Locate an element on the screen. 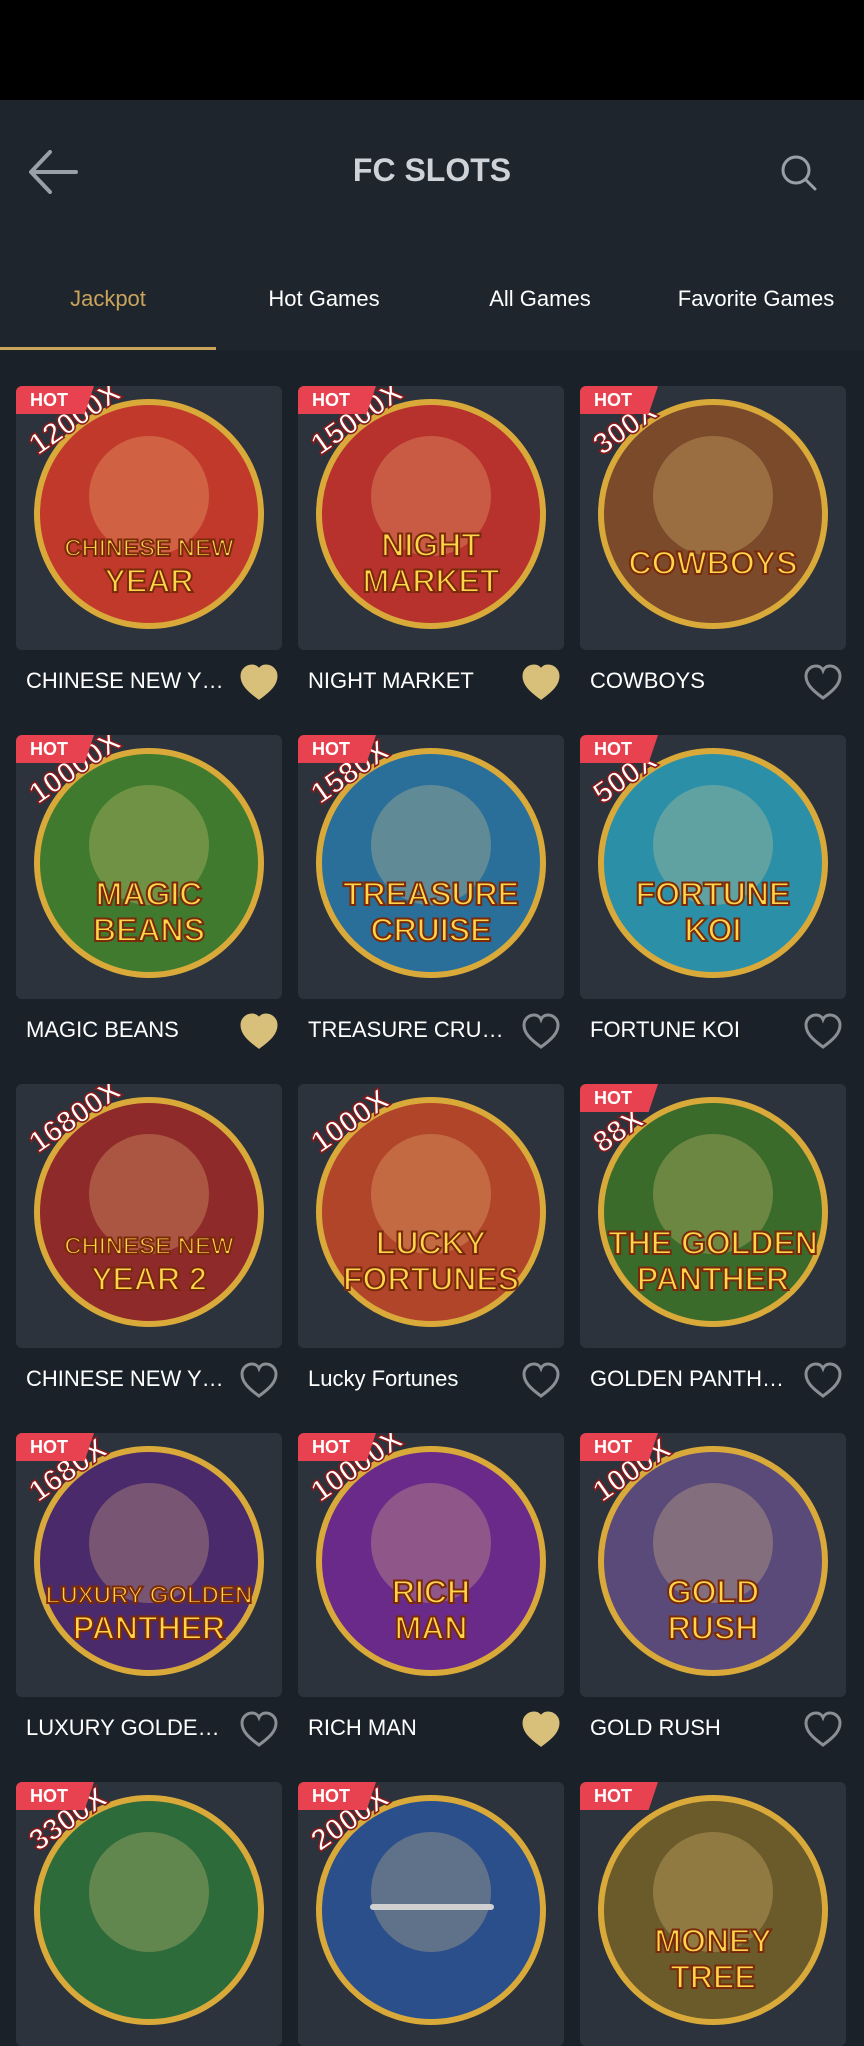  tab-hot-games: Hot Games is located at coordinates (324, 310).